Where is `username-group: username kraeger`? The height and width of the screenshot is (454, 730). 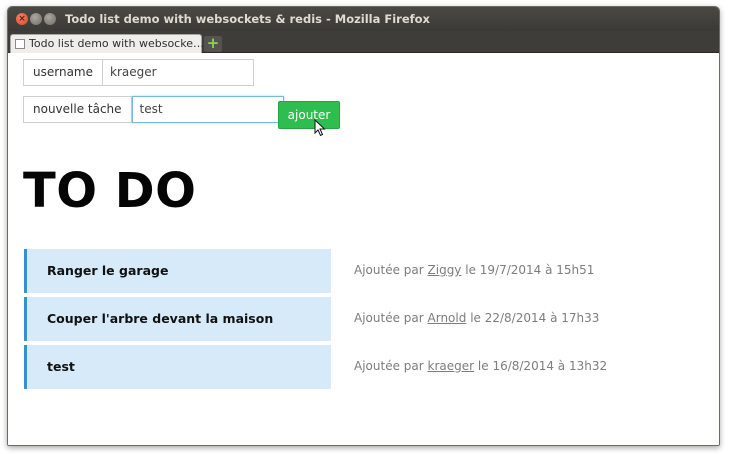 username-group: username kraeger is located at coordinates (138, 72).